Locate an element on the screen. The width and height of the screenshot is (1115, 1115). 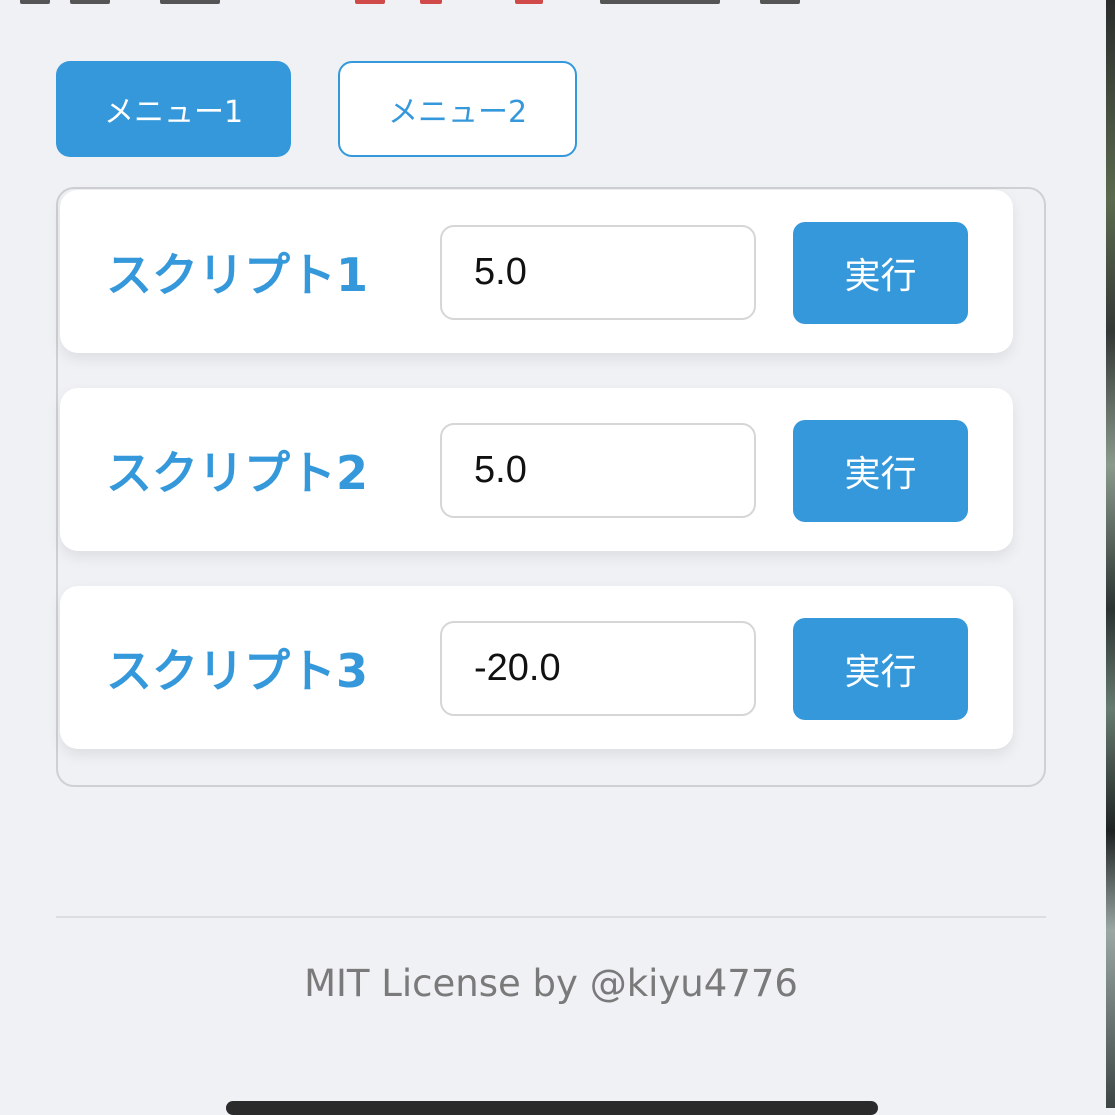
script-row-3: スクリプト3 実行 is located at coordinates (536, 667).